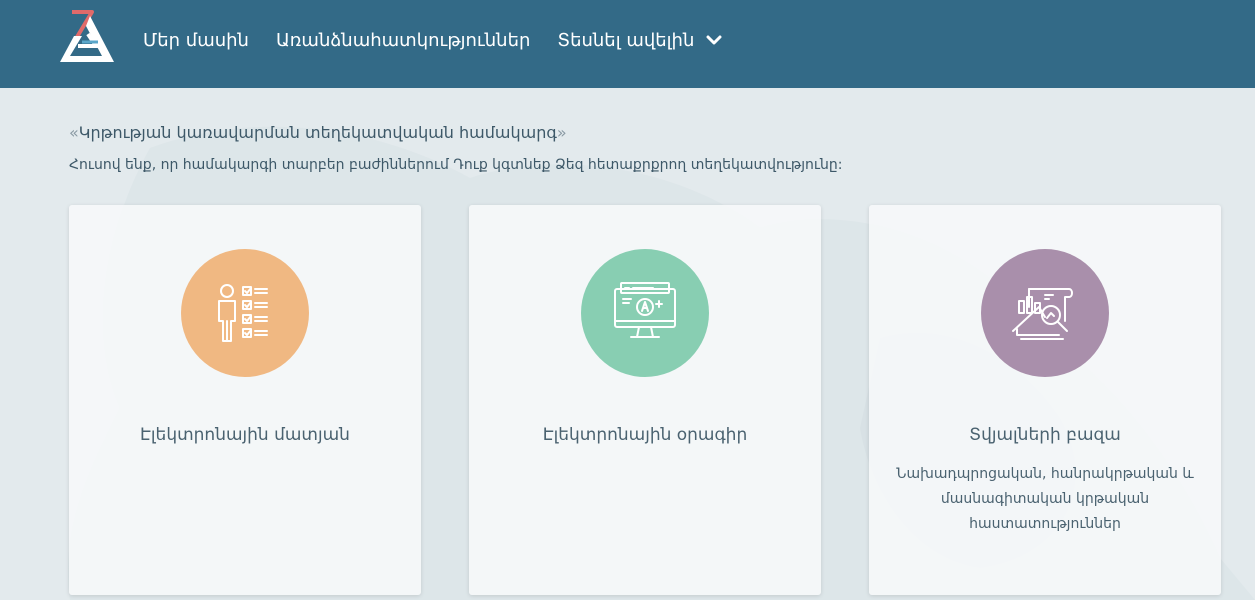  I want to click on data-analysis-icon, so click(1042, 314).